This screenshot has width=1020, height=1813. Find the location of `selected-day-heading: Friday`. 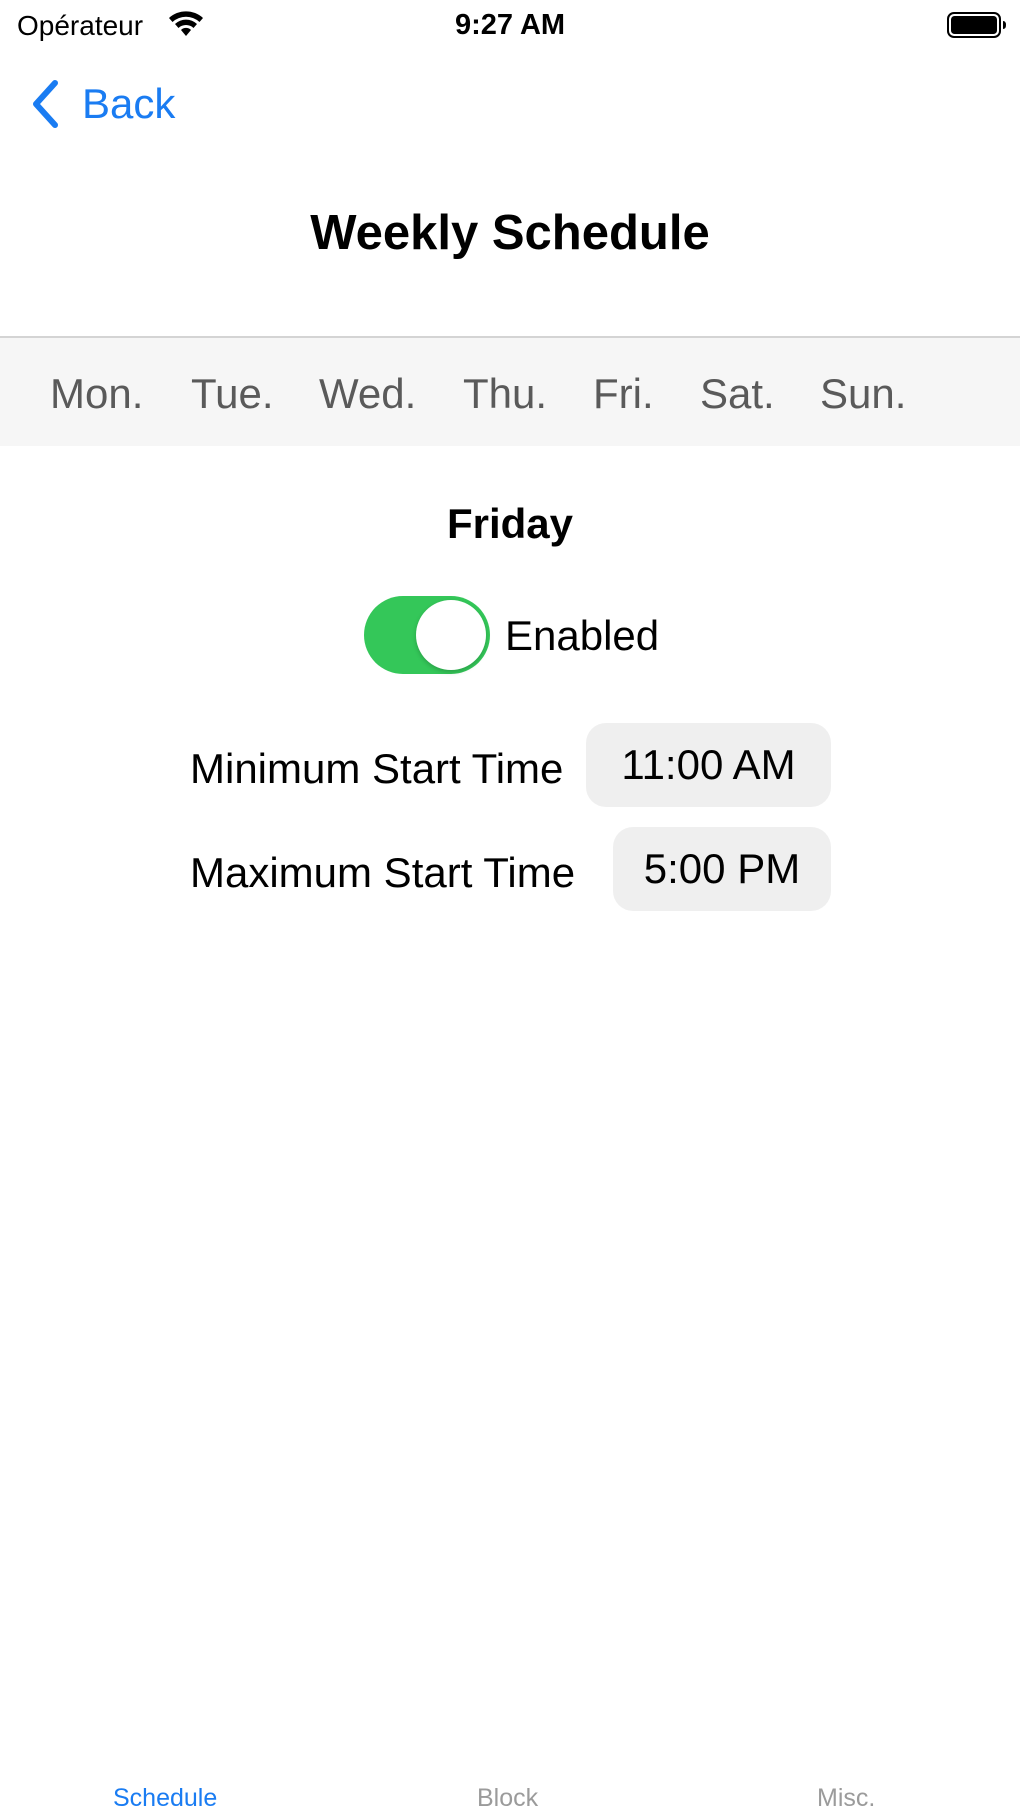

selected-day-heading: Friday is located at coordinates (510, 523).